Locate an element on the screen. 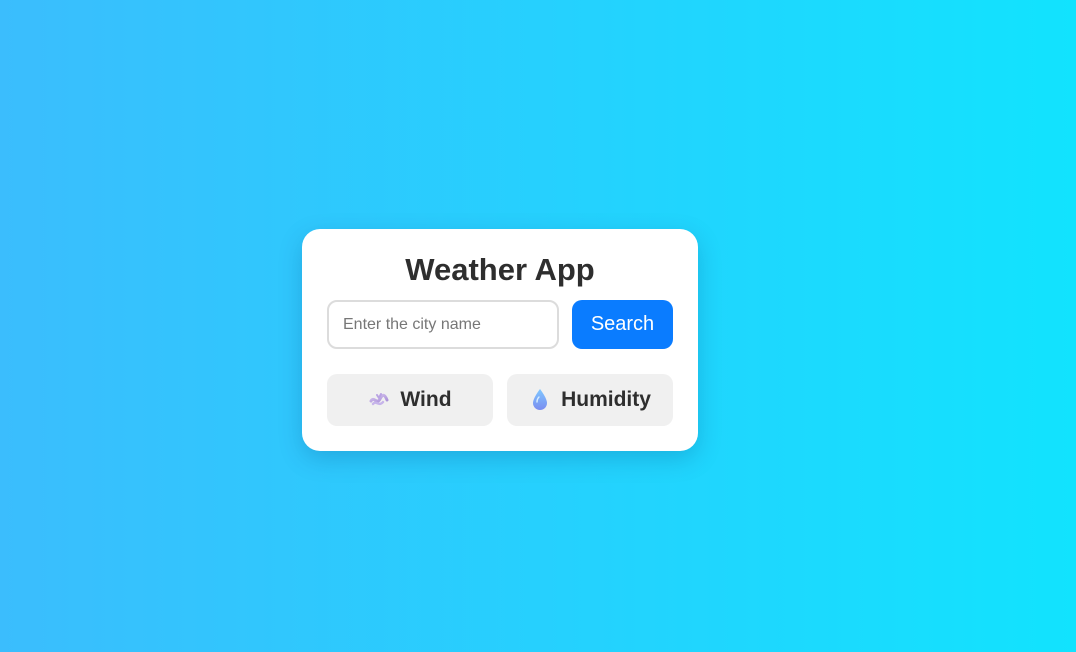 The image size is (1076, 652). search-button: Search is located at coordinates (622, 324).